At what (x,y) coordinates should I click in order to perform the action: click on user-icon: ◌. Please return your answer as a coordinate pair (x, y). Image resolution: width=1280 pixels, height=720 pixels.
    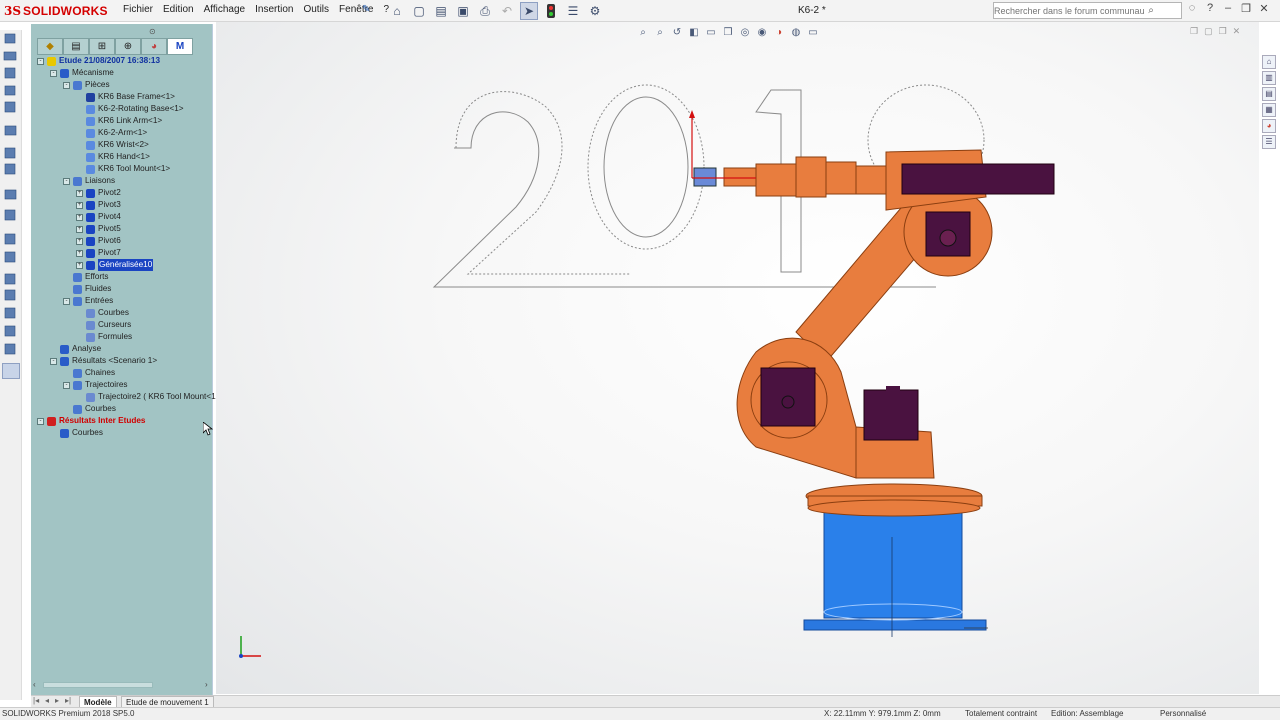
    Looking at the image, I should click on (1192, 8).